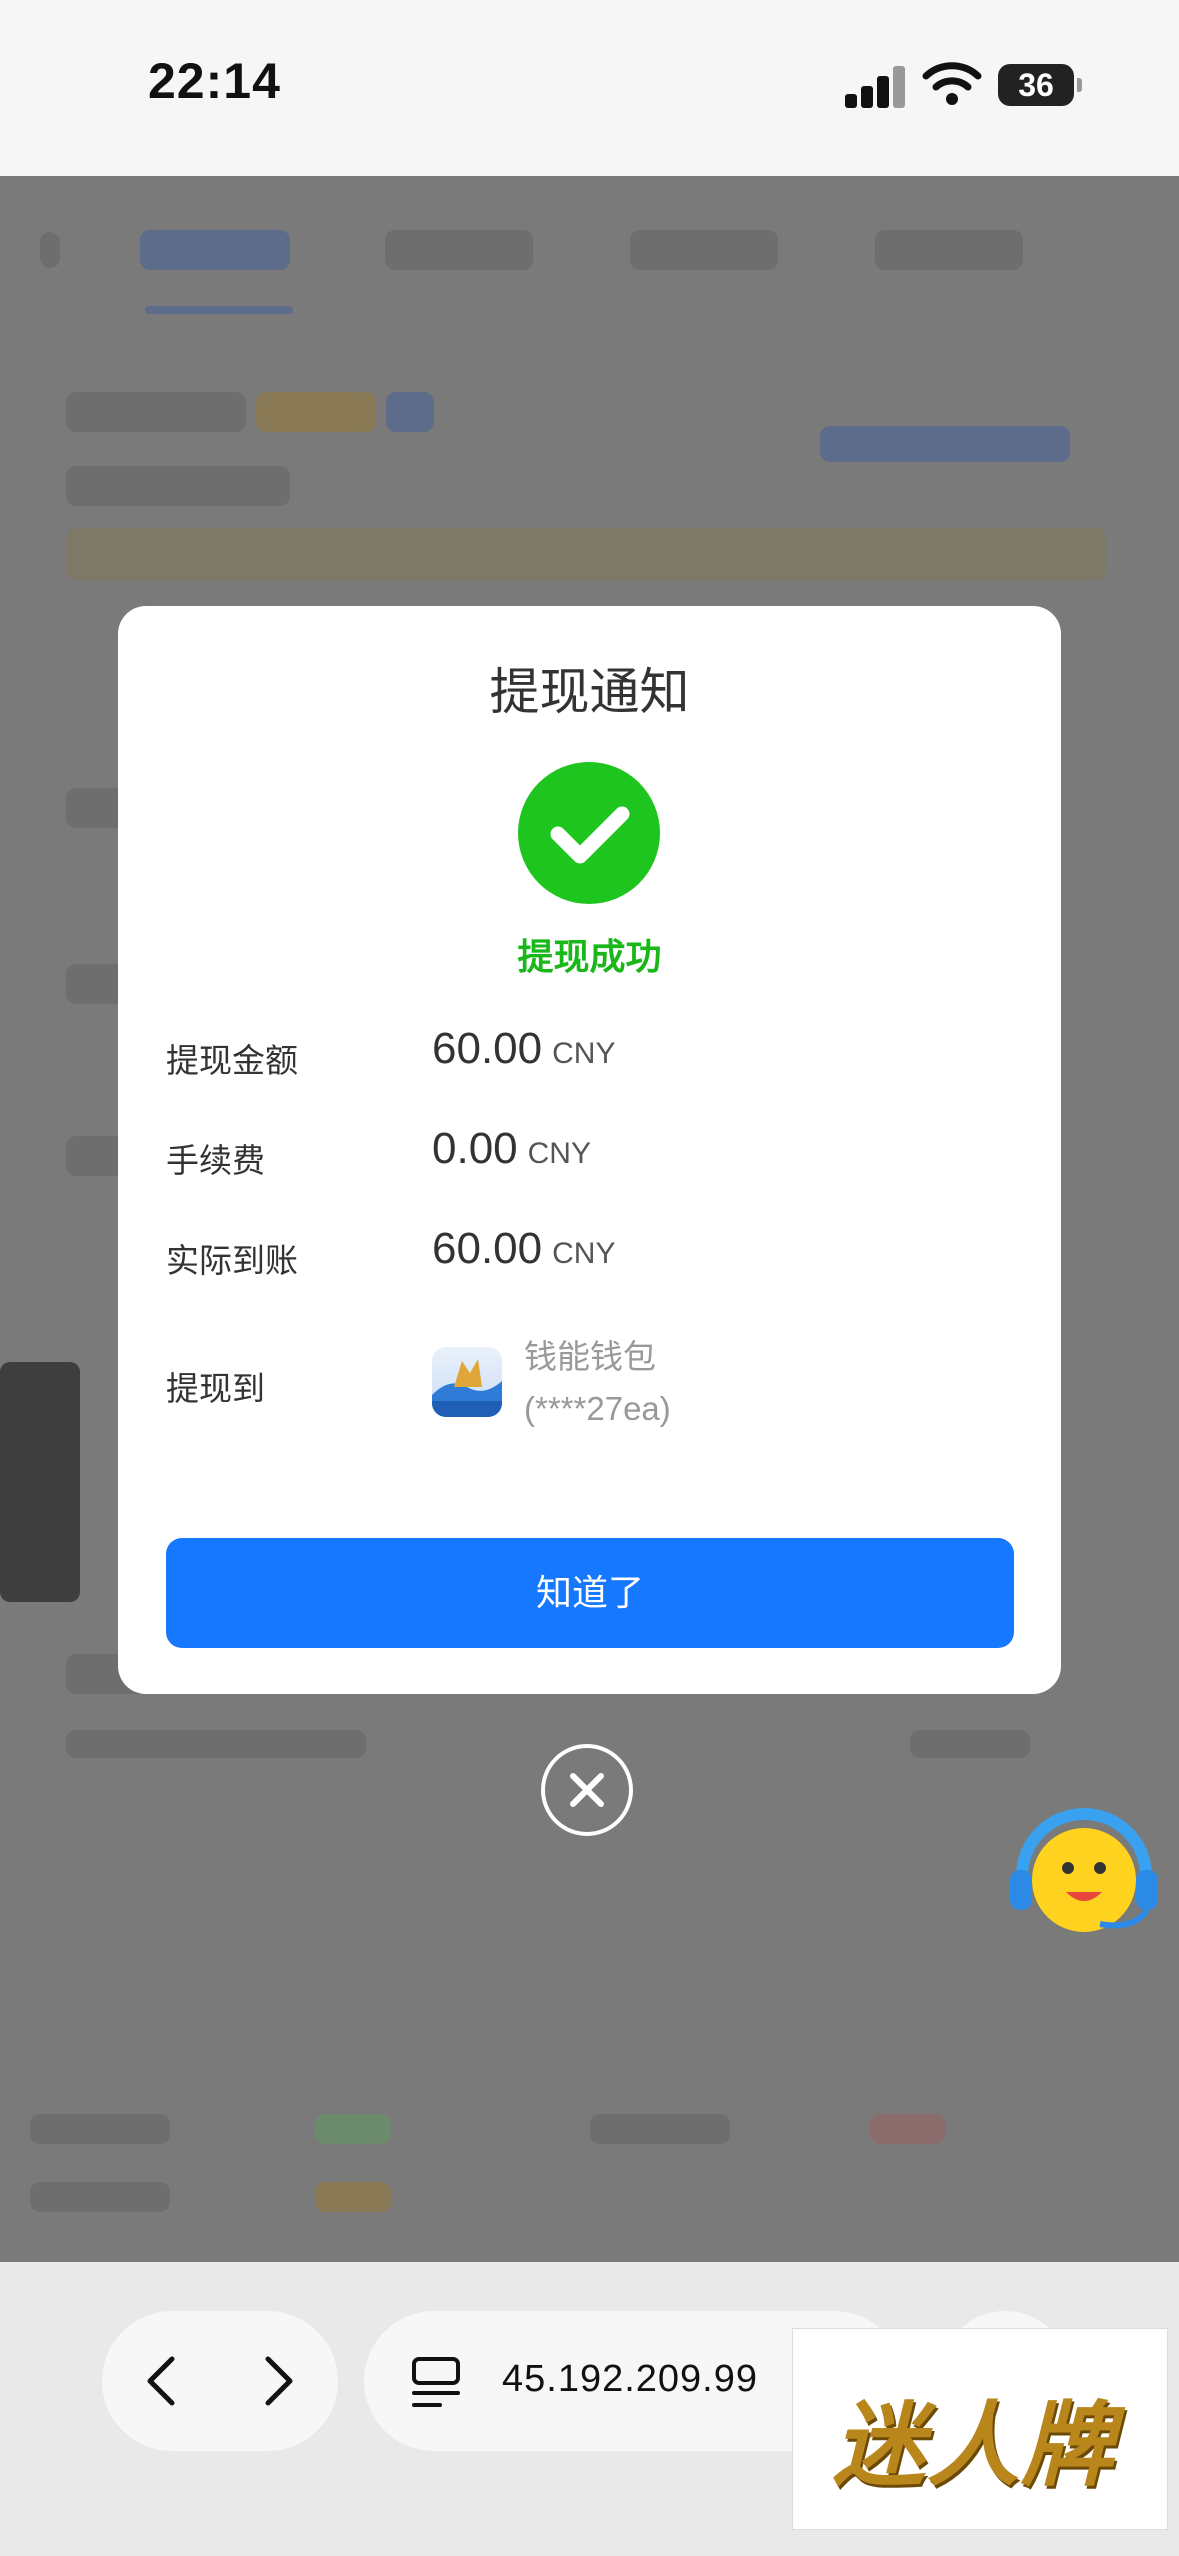  I want to click on wallet-name: 钱能钱包, so click(590, 1356).